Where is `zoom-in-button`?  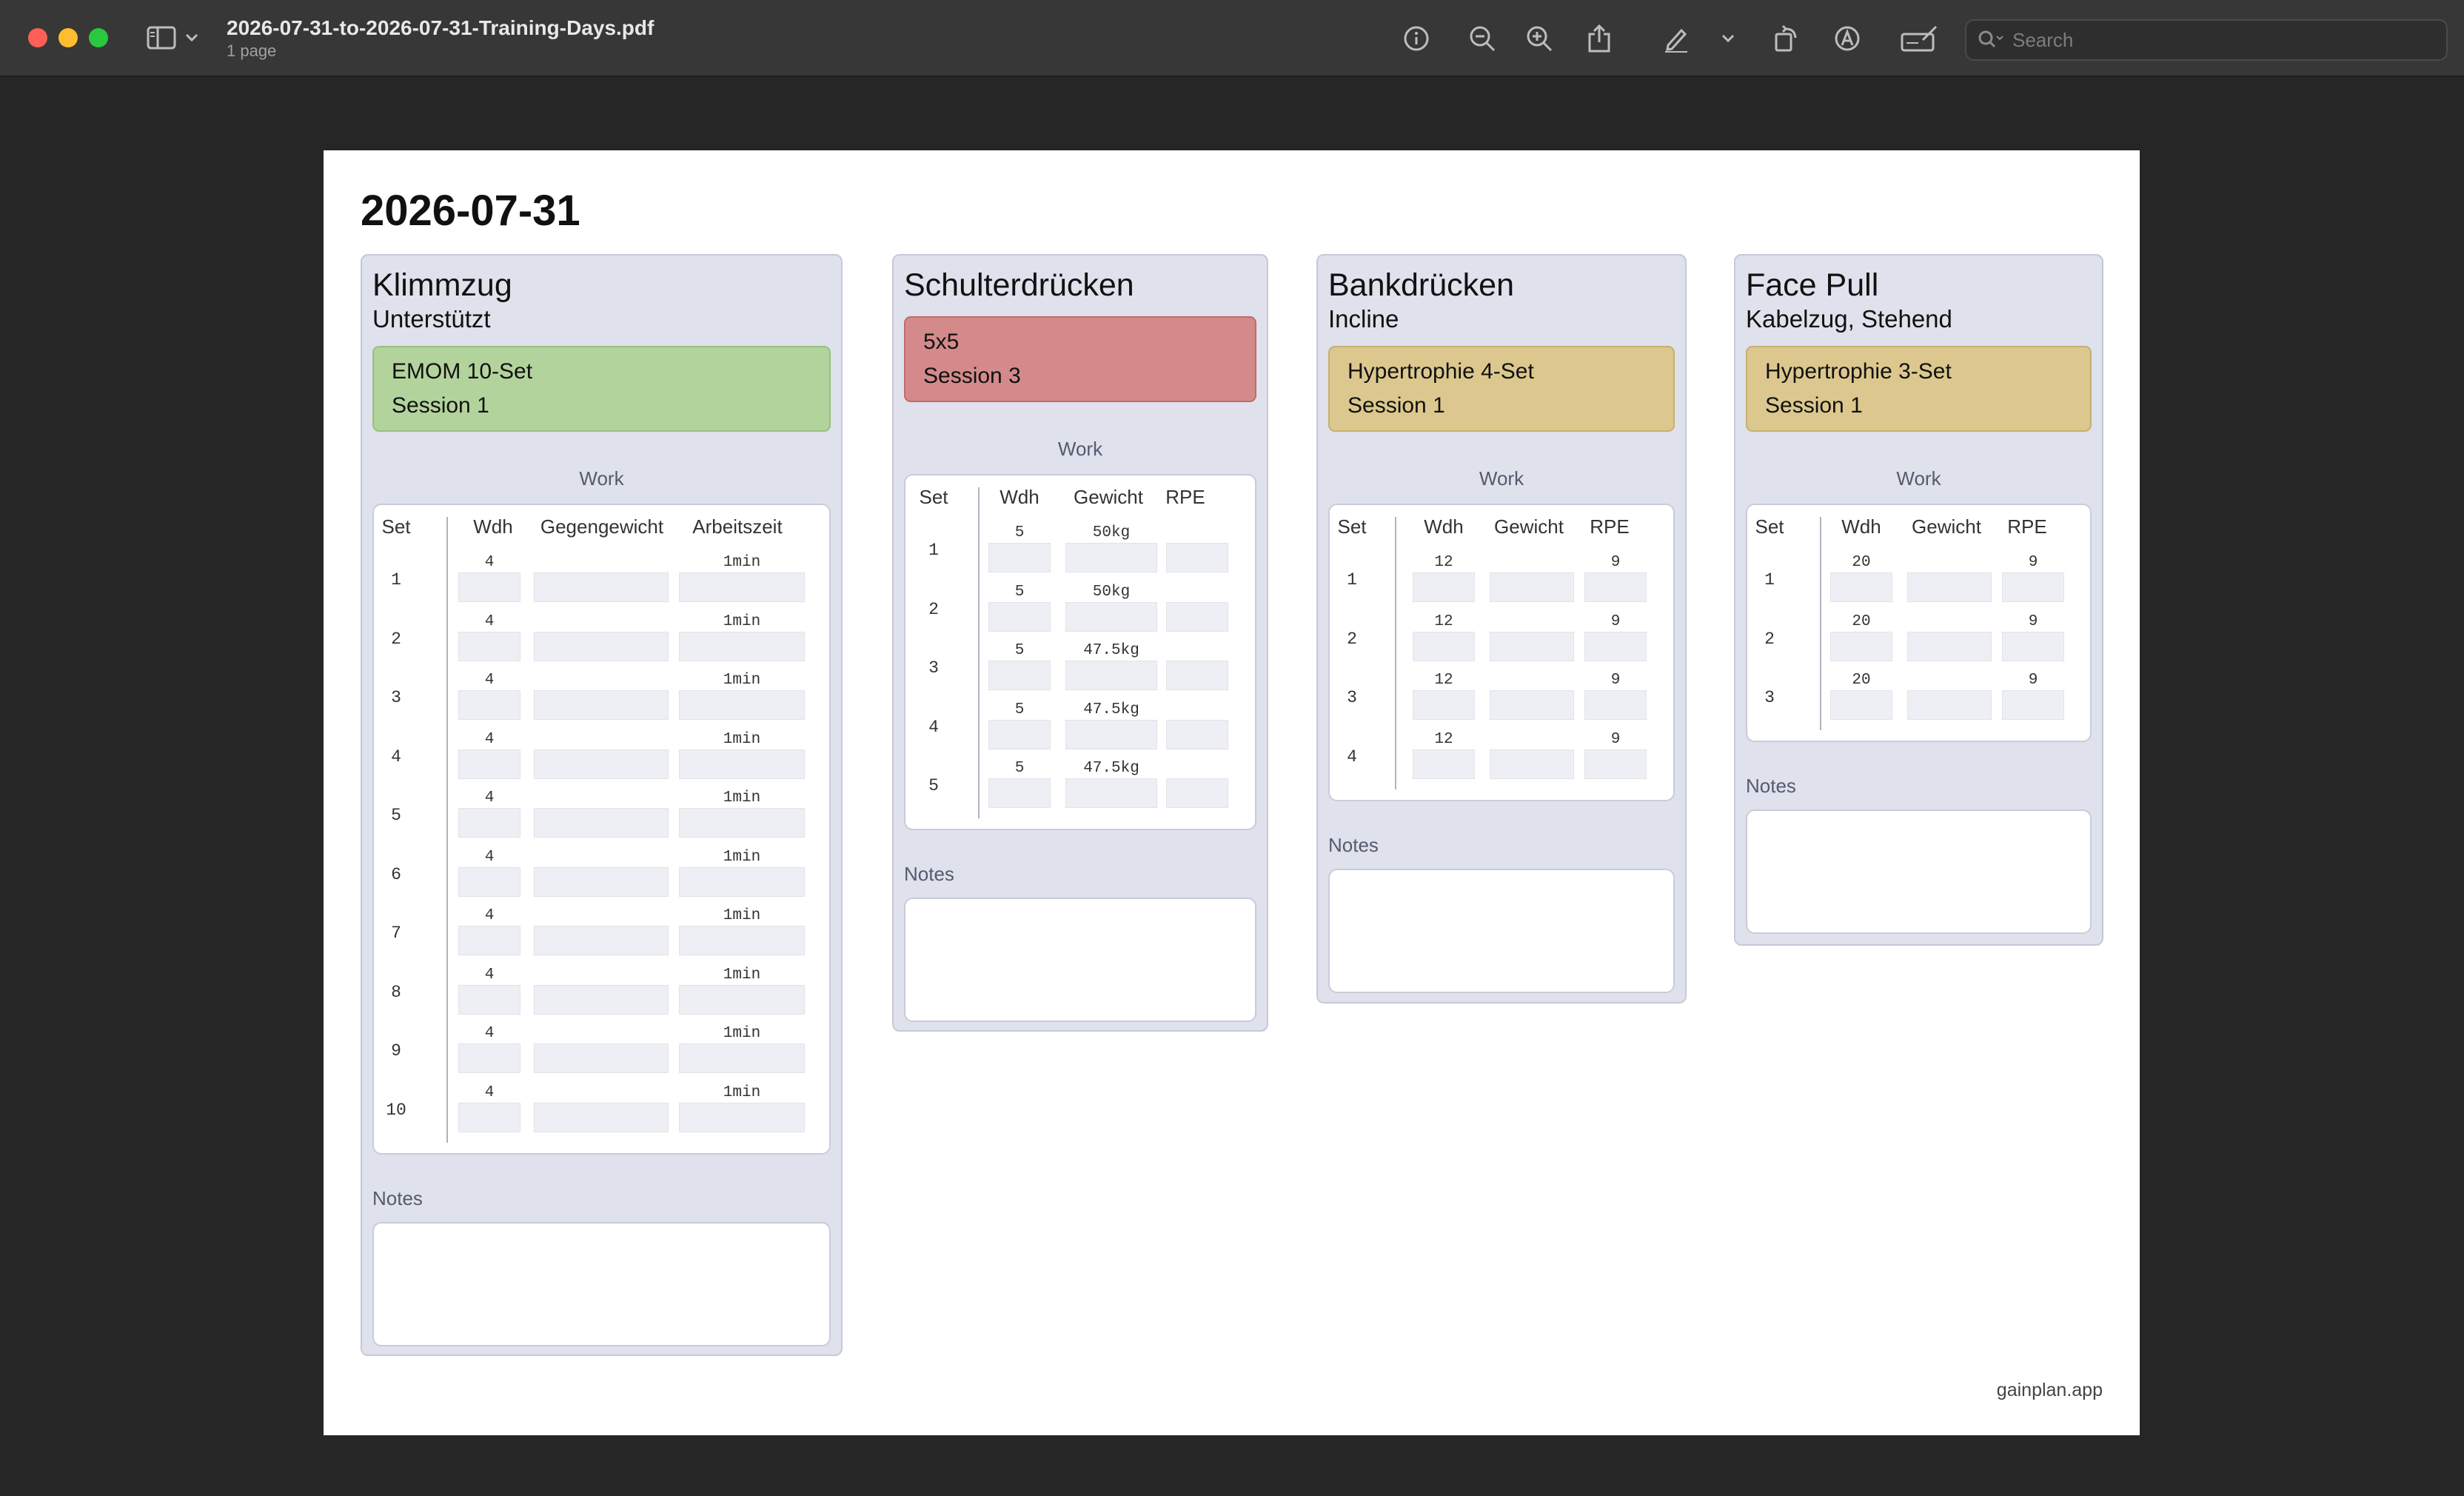
zoom-in-button is located at coordinates (1539, 38).